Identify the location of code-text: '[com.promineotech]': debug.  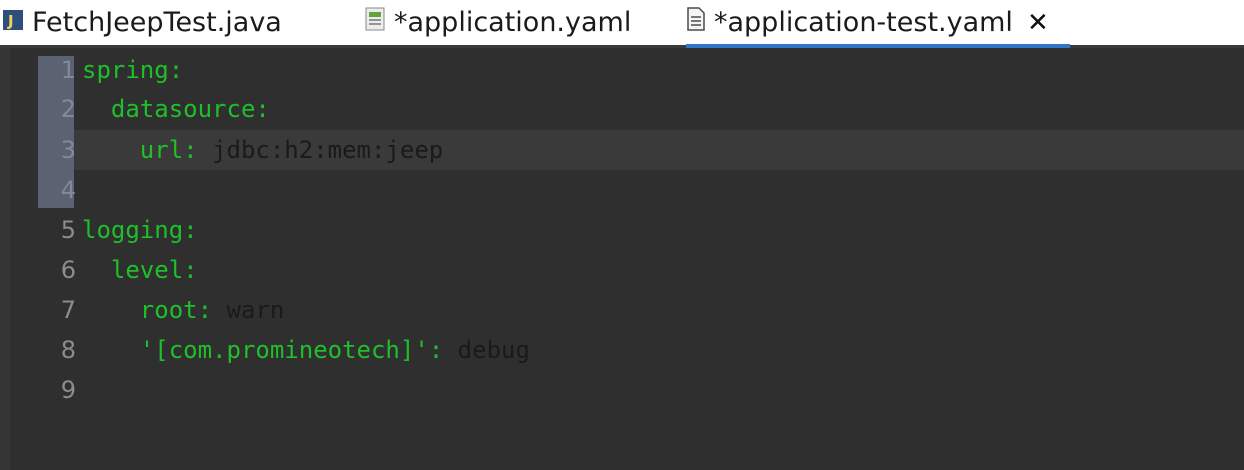
(306, 350).